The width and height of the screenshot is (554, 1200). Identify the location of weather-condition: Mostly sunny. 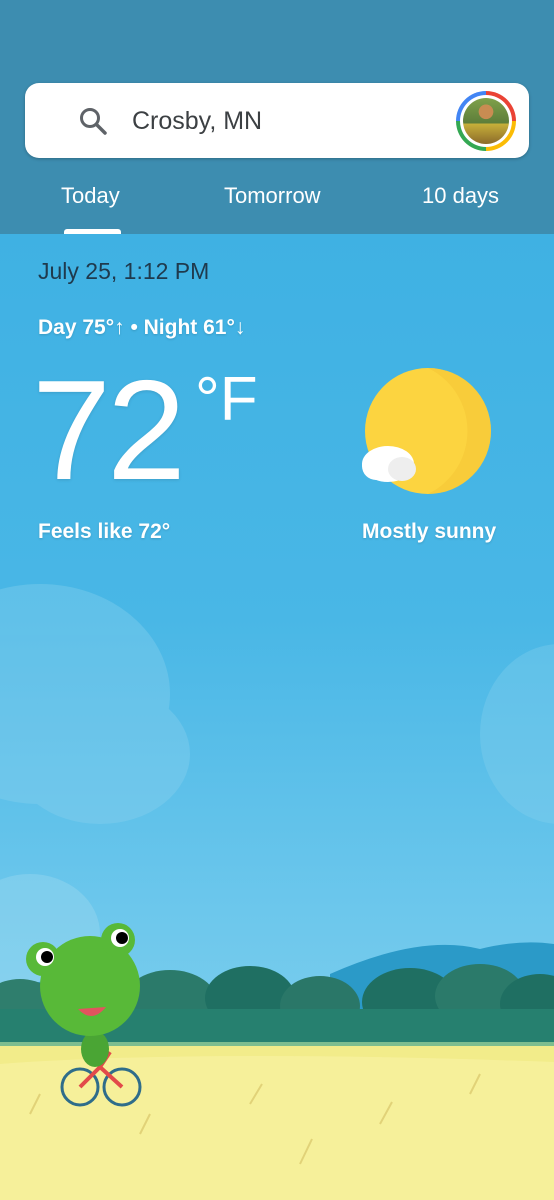
(429, 531).